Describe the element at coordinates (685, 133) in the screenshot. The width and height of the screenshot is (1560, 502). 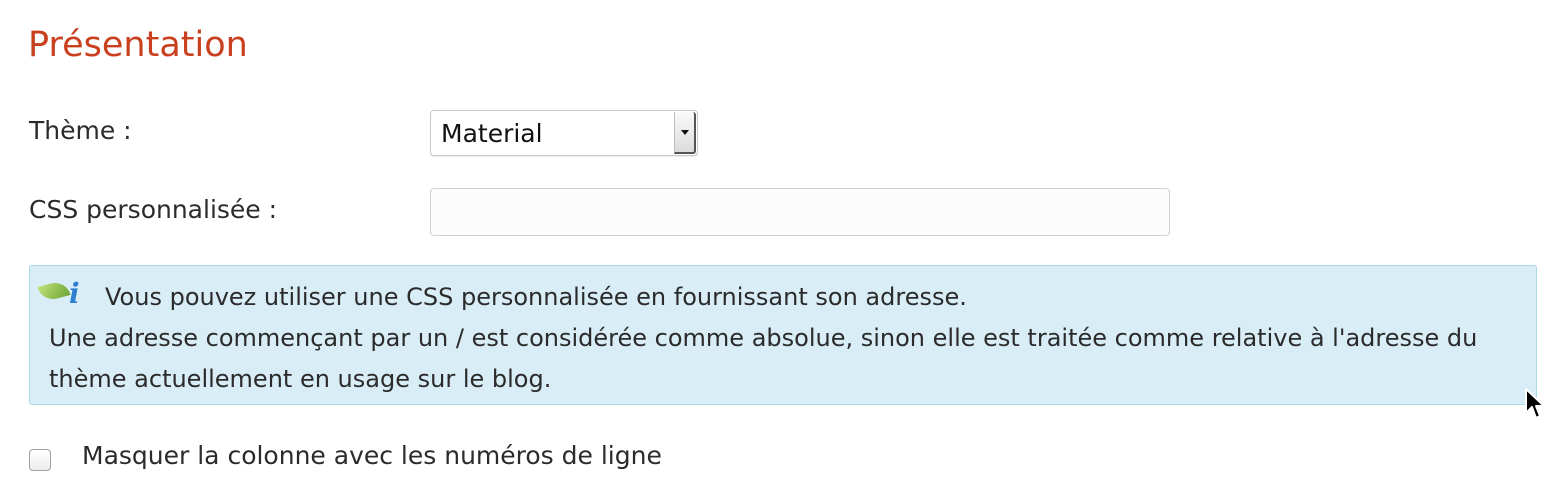
I see `chevron-down-icon` at that location.